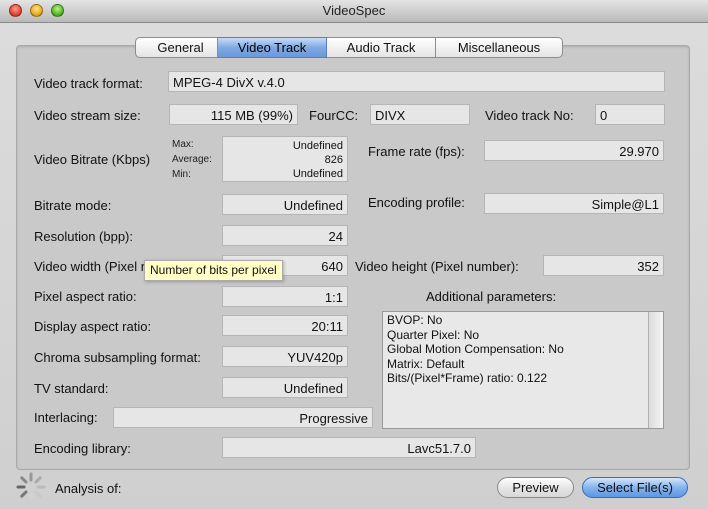  I want to click on window-title: VideoSpec, so click(354, 10).